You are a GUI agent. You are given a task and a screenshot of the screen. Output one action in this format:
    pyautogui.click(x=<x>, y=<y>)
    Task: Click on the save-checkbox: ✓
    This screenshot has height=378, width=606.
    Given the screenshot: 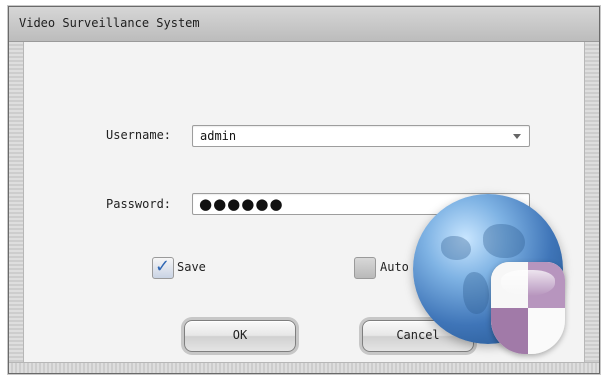 What is the action you would take?
    pyautogui.click(x=163, y=267)
    